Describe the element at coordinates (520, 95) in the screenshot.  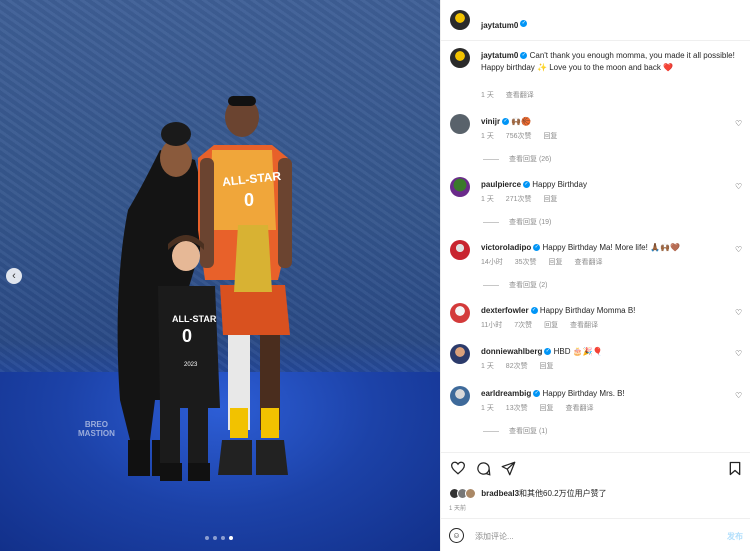
I see `caption-translate: 查看翻译` at that location.